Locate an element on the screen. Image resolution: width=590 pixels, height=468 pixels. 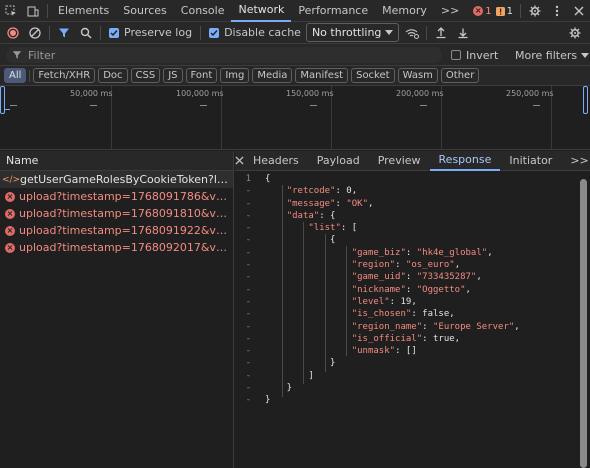
settings-gear-icon is located at coordinates (535, 11).